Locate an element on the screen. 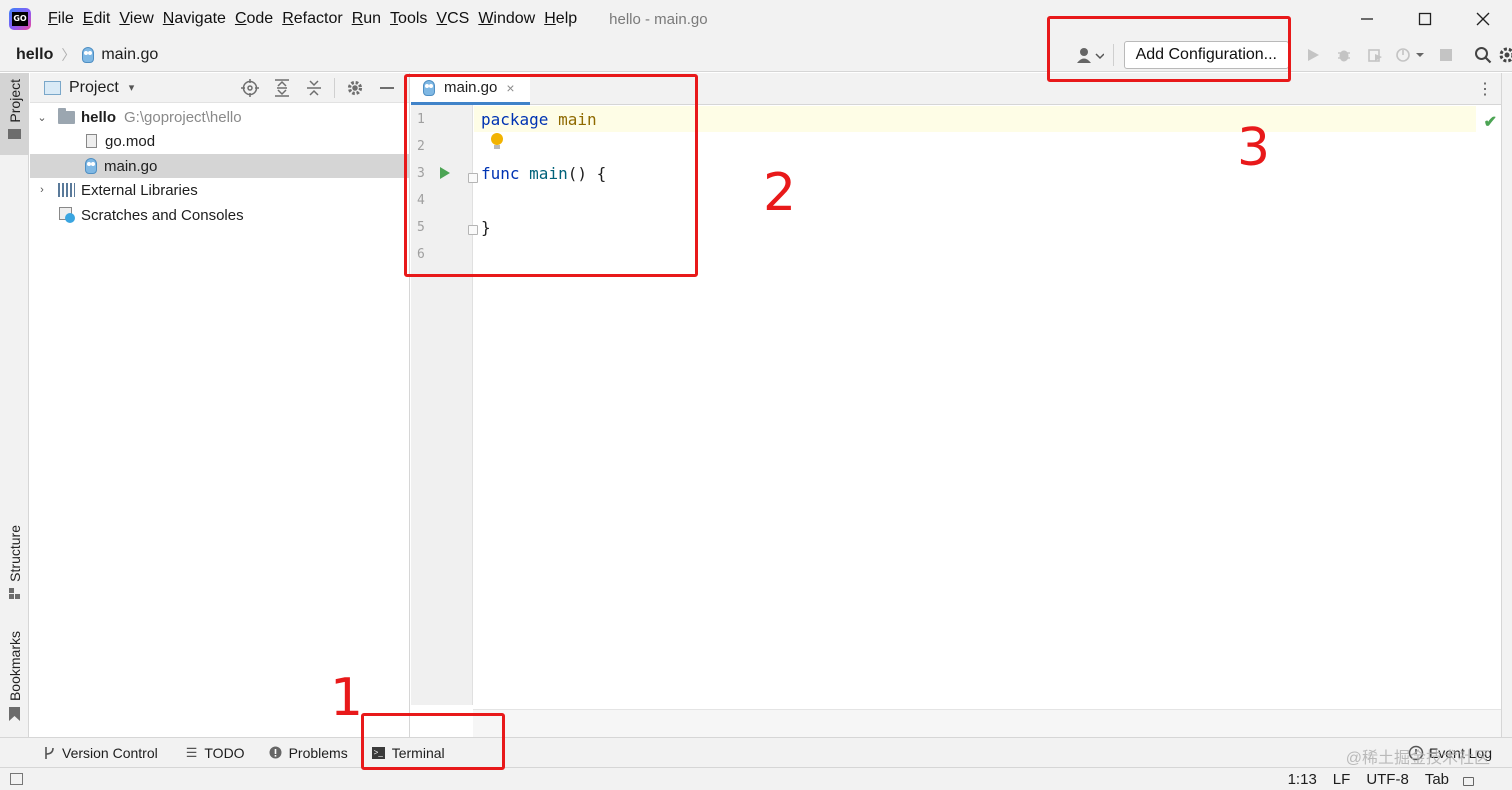 This screenshot has height=790, width=1512. stop-icon is located at coordinates (1445, 55).